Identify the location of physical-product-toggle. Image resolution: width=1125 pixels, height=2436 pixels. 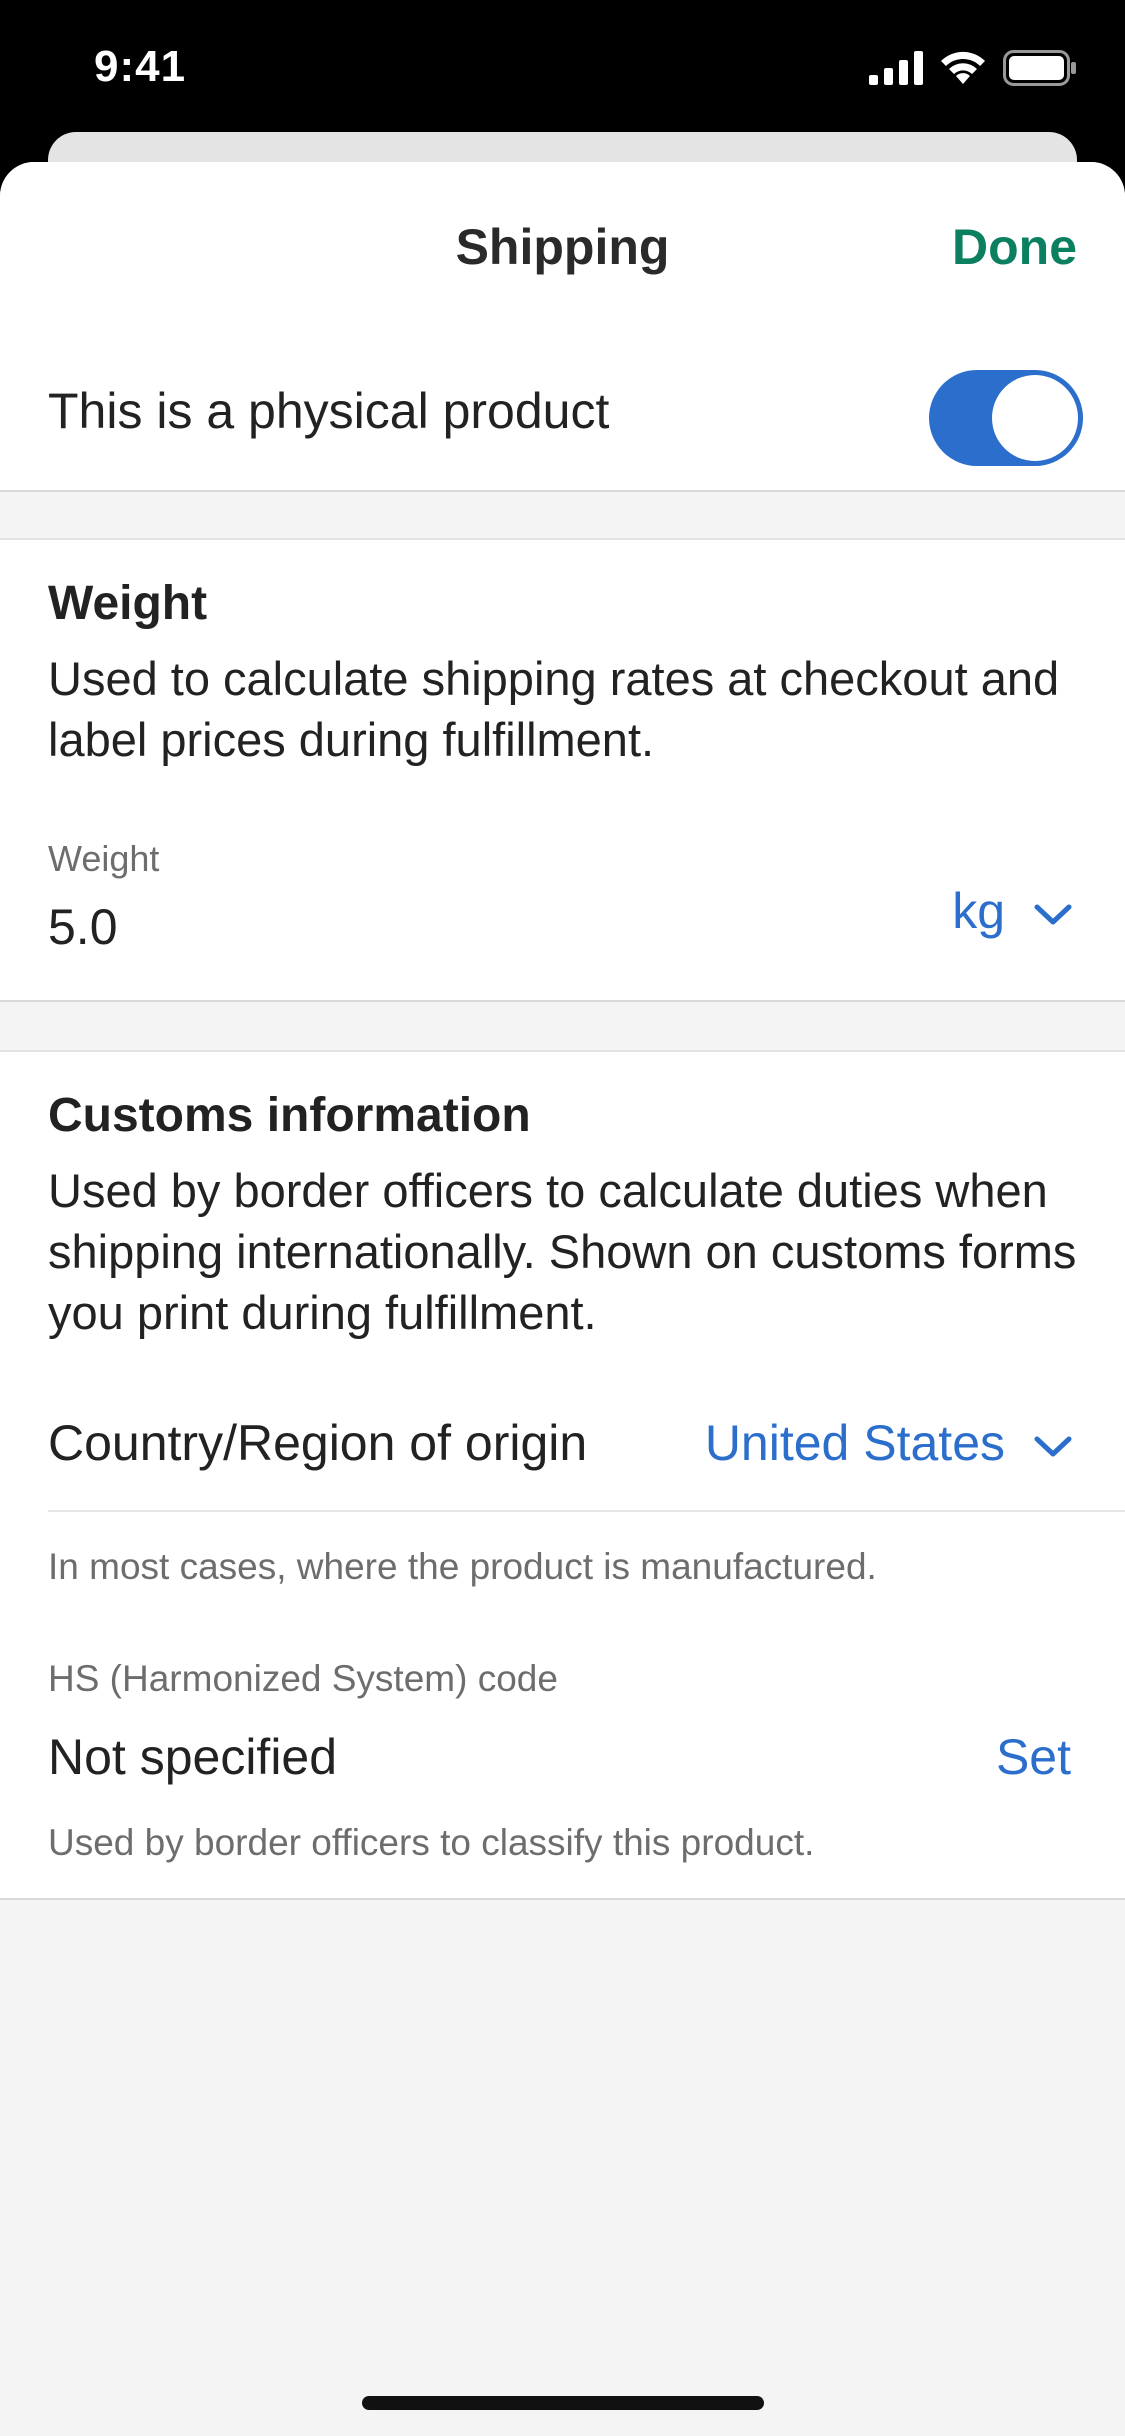
(1006, 418).